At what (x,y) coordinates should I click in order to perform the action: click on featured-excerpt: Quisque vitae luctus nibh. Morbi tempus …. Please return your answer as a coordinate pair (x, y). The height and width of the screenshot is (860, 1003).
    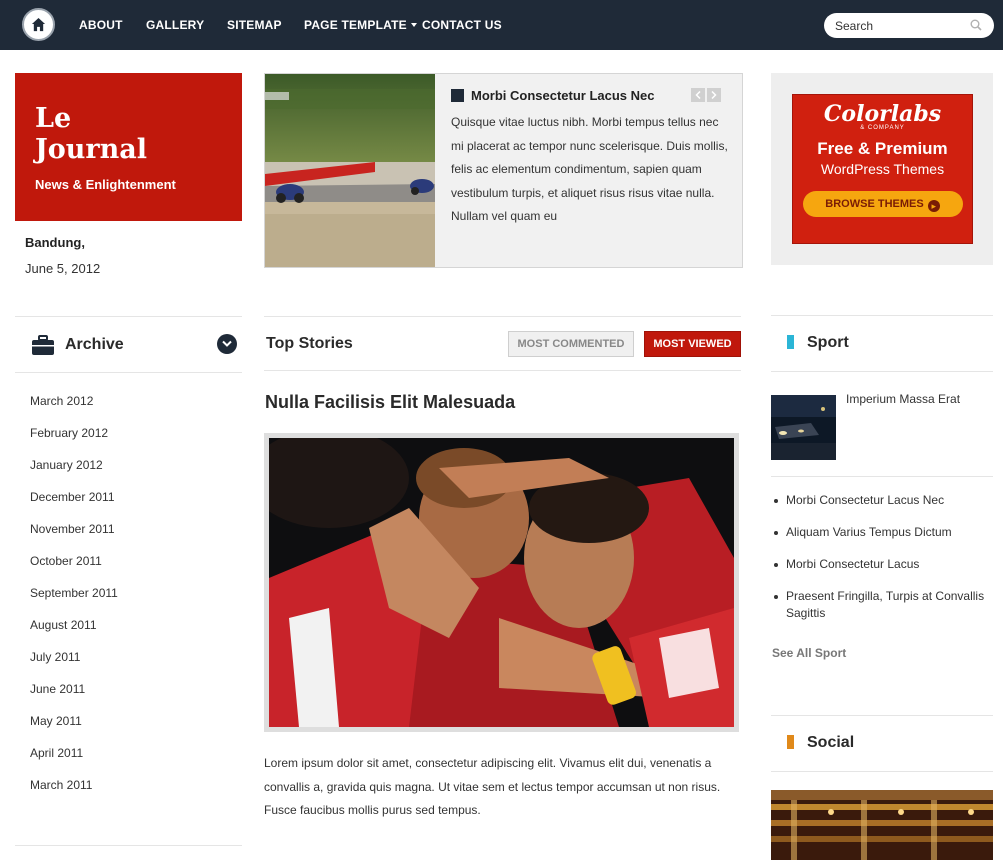
    Looking at the image, I should click on (589, 169).